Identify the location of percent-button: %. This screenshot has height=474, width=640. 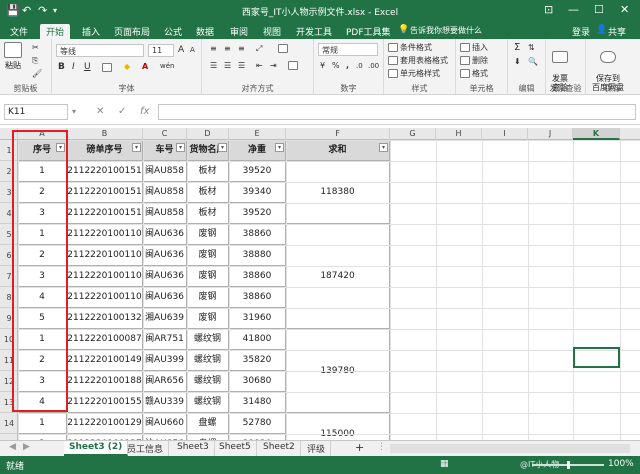
(336, 65).